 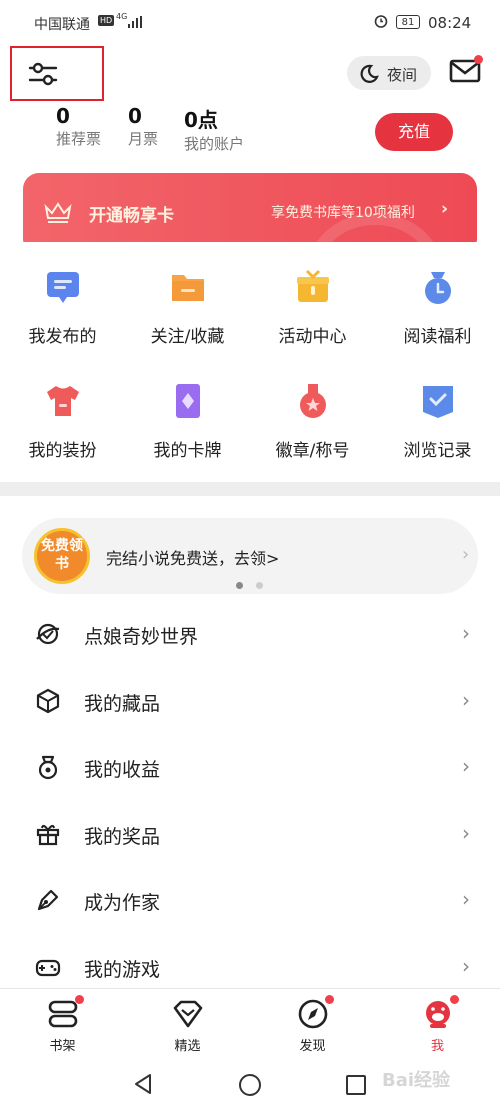 What do you see at coordinates (187, 401) in the screenshot?
I see `card-icon` at bounding box center [187, 401].